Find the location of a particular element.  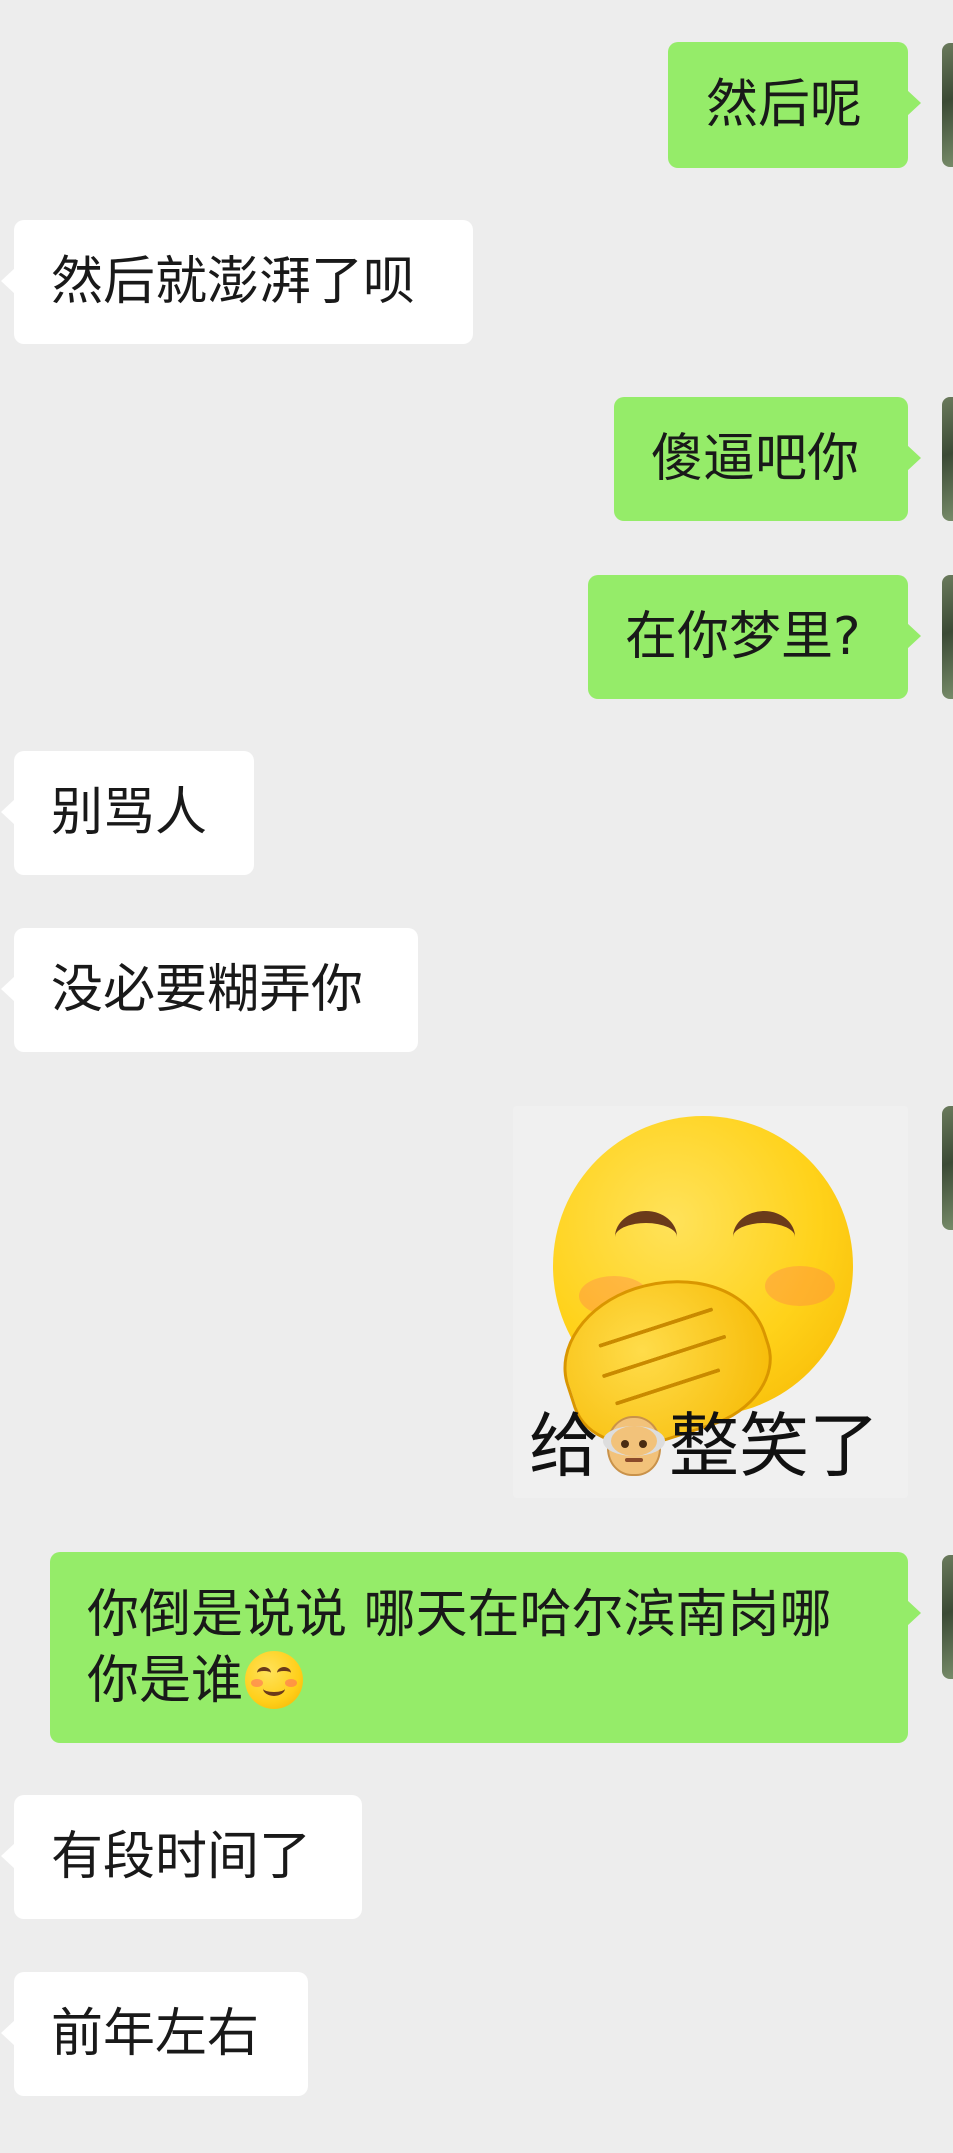

incoming-message-bubble: 有段时间了 is located at coordinates (181, 1857).